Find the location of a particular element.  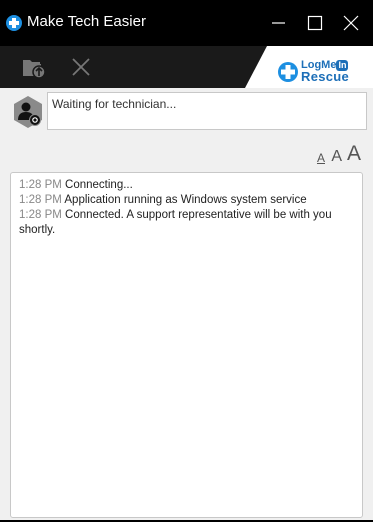

minimize-icon is located at coordinates (278, 23).